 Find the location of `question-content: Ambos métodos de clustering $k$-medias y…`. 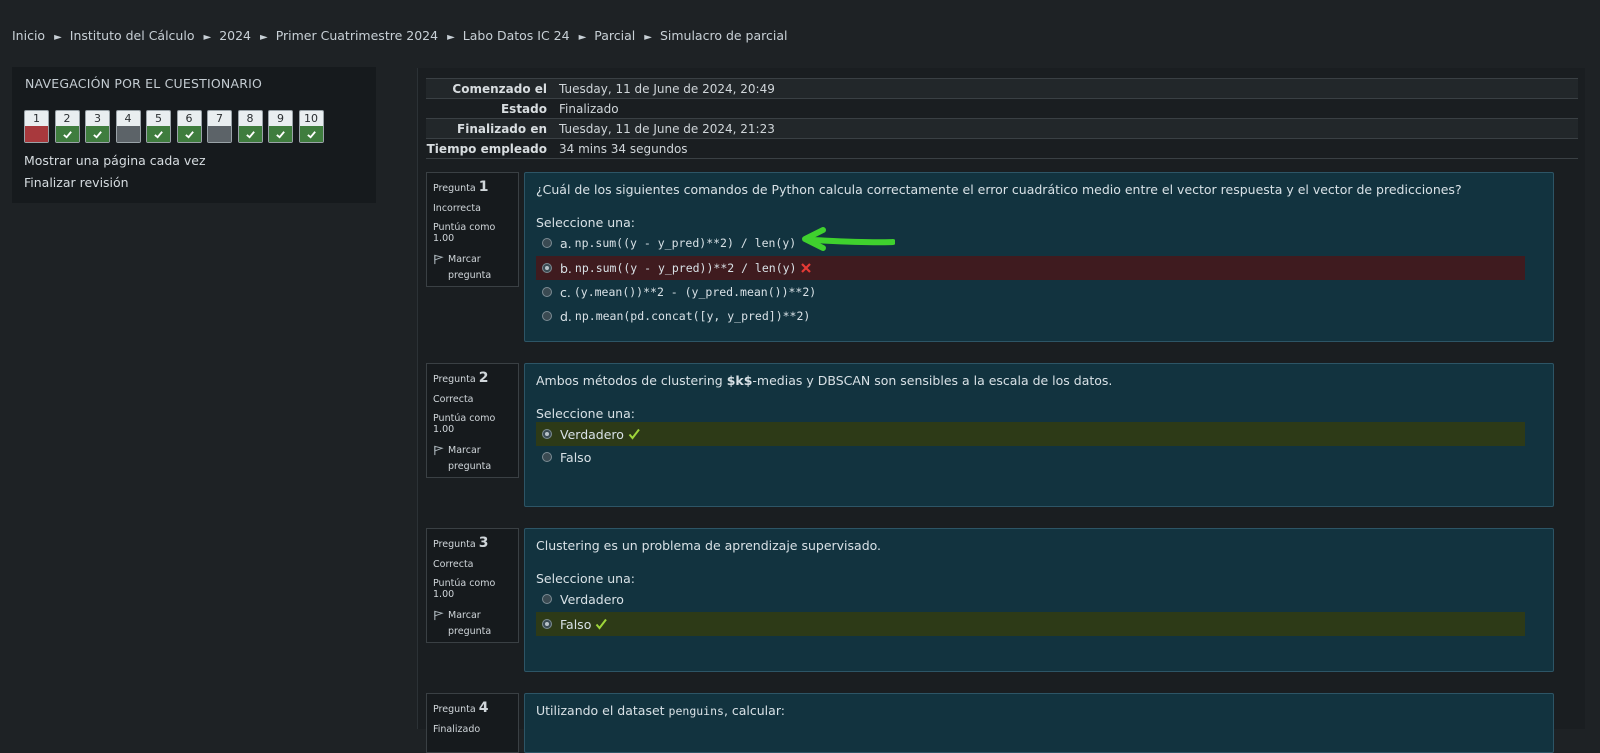

question-content: Ambos métodos de clustering $k$-medias y… is located at coordinates (1039, 435).